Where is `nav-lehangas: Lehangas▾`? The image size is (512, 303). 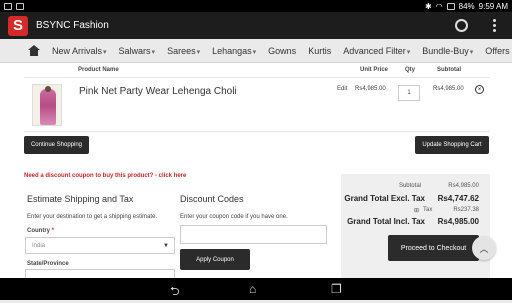 nav-lehangas: Lehangas▾ is located at coordinates (234, 51).